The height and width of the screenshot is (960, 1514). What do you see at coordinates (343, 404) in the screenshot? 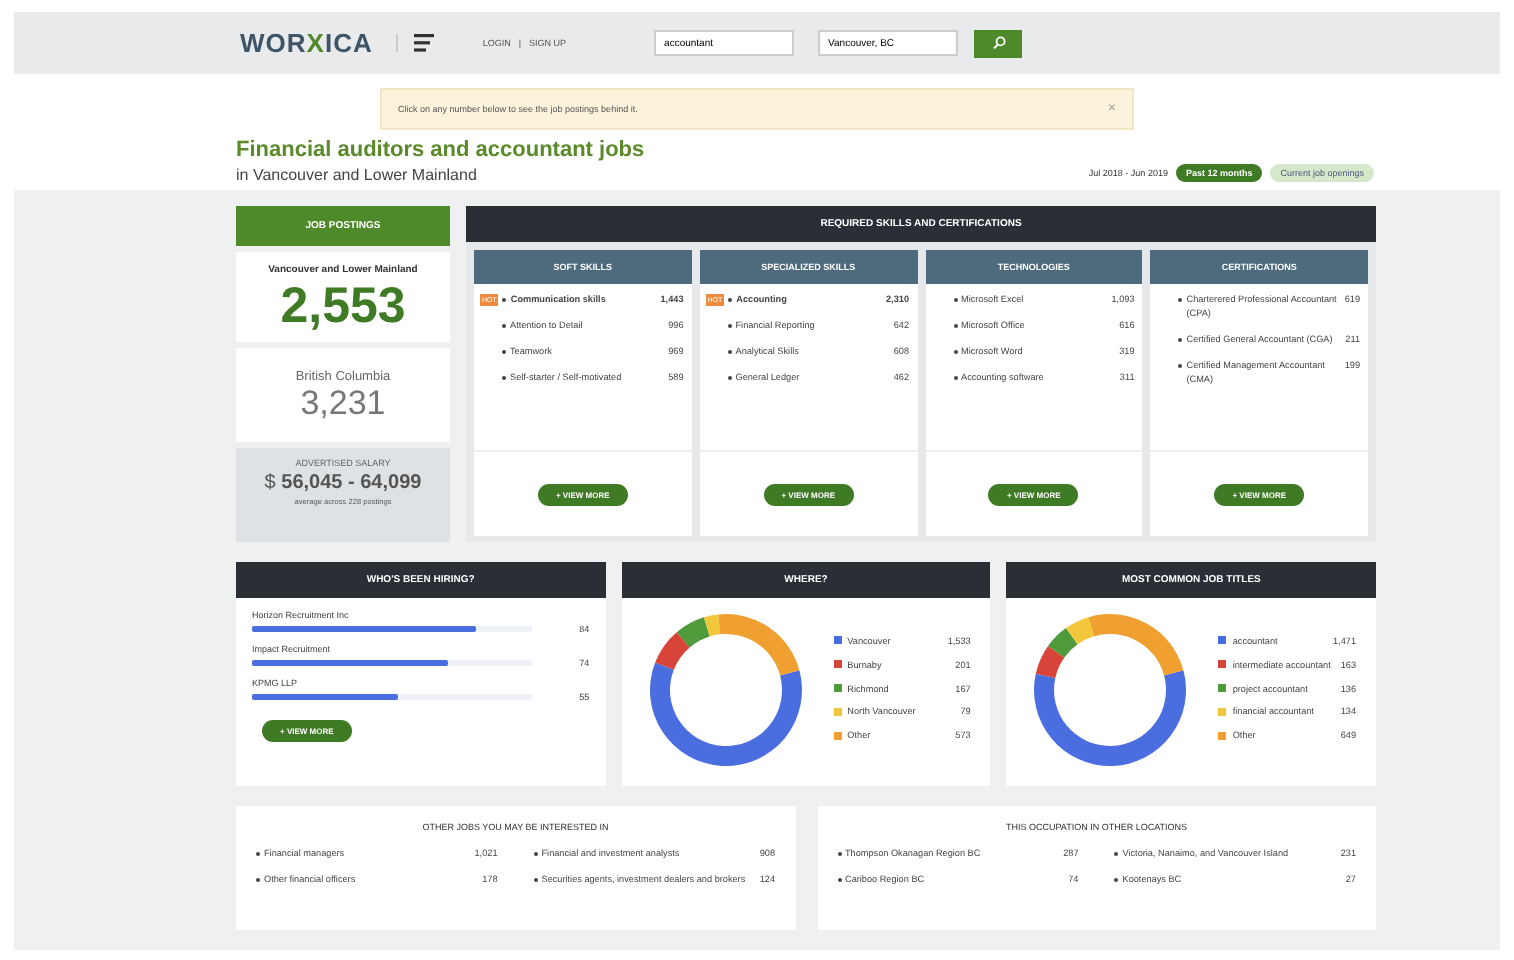
I see `province-count: 3,231` at bounding box center [343, 404].